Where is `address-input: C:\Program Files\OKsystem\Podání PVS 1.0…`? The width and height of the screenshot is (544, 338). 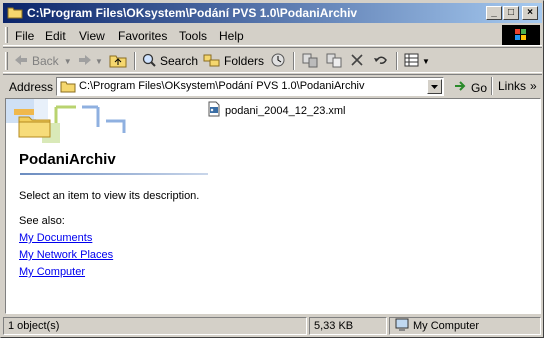
address-input: C:\Program Files\OKsystem\Podání PVS 1.0… is located at coordinates (250, 86).